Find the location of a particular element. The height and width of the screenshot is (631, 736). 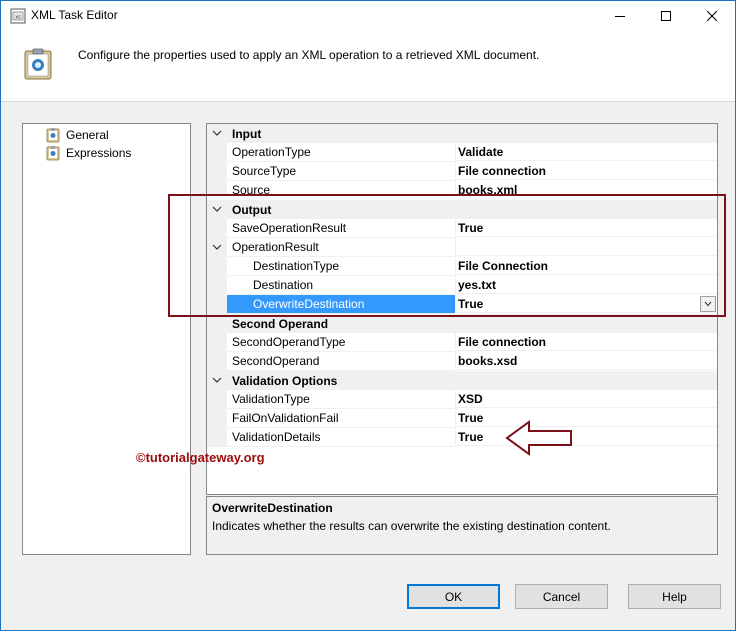

category-label: Input is located at coordinates (247, 134).